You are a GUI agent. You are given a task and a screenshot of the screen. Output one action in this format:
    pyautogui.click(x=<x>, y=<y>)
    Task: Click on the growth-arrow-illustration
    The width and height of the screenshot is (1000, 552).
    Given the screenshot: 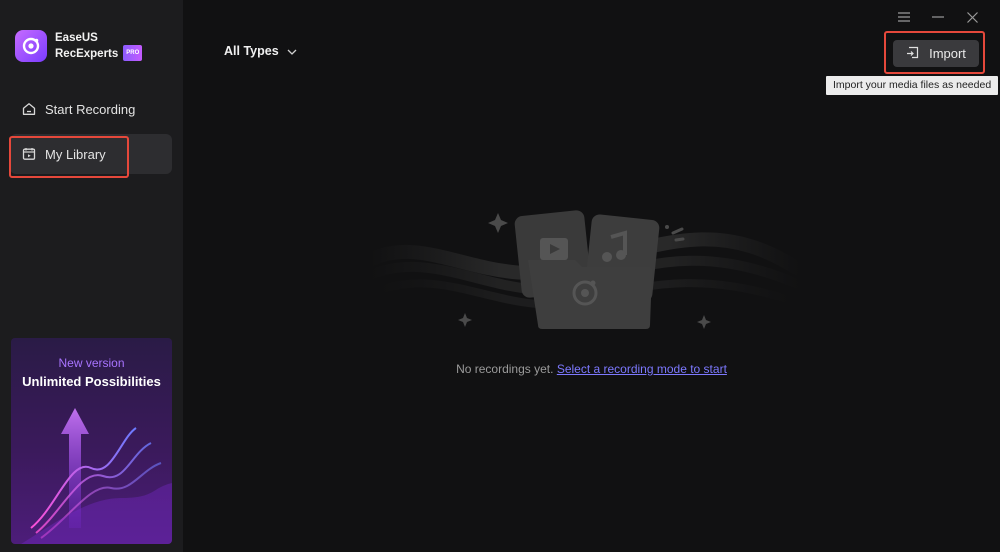 What is the action you would take?
    pyautogui.click(x=96, y=476)
    